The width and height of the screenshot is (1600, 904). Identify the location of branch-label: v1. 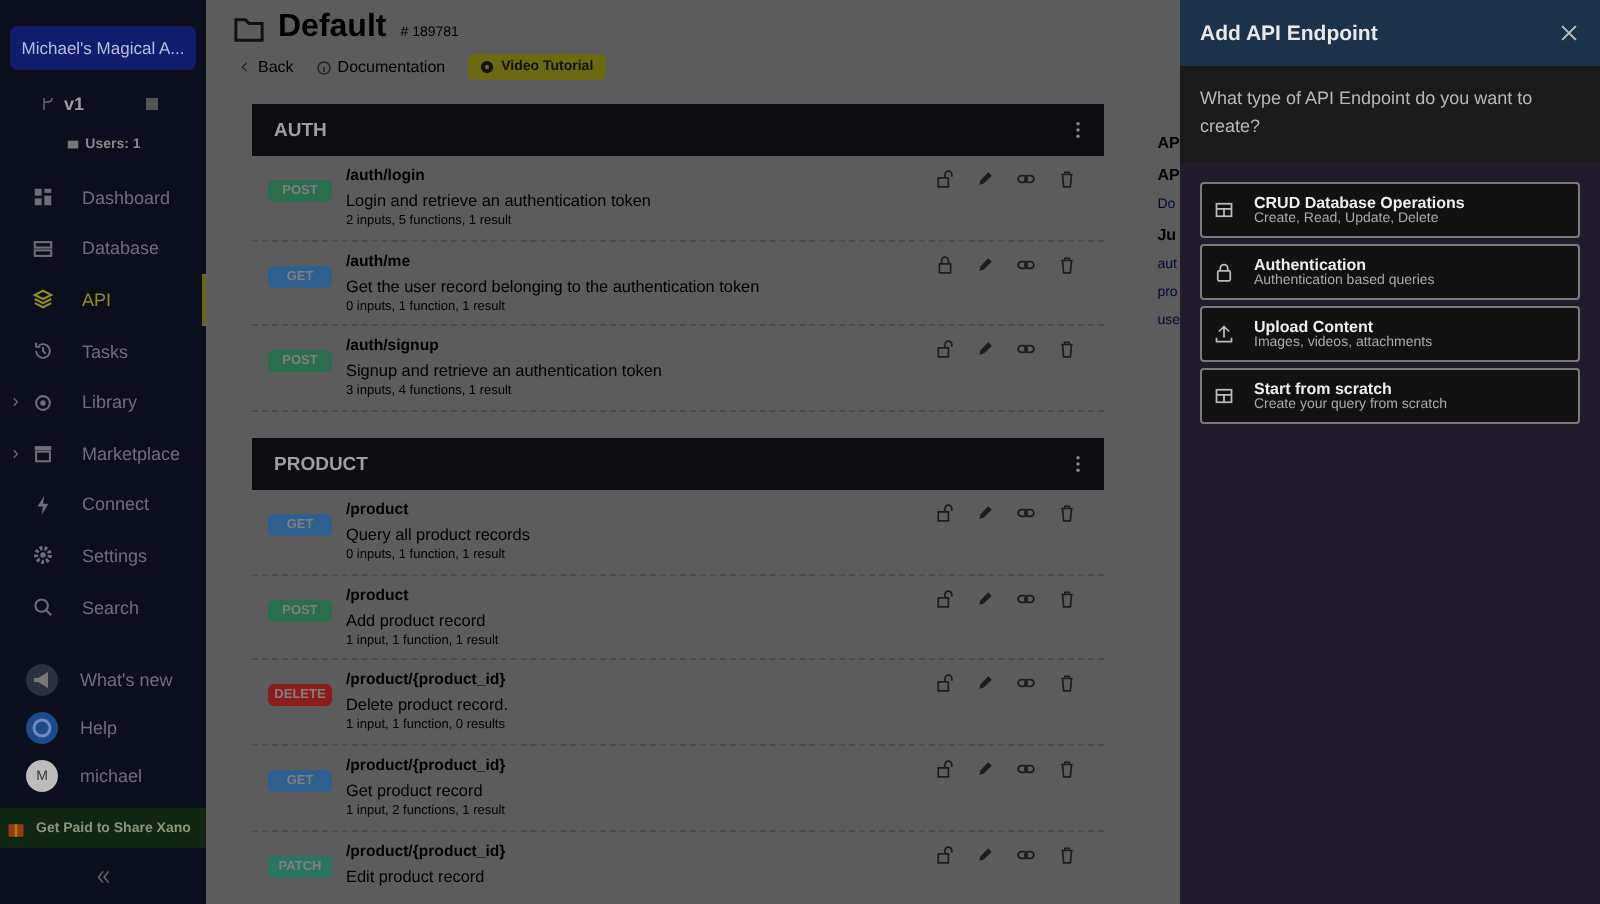
(74, 104).